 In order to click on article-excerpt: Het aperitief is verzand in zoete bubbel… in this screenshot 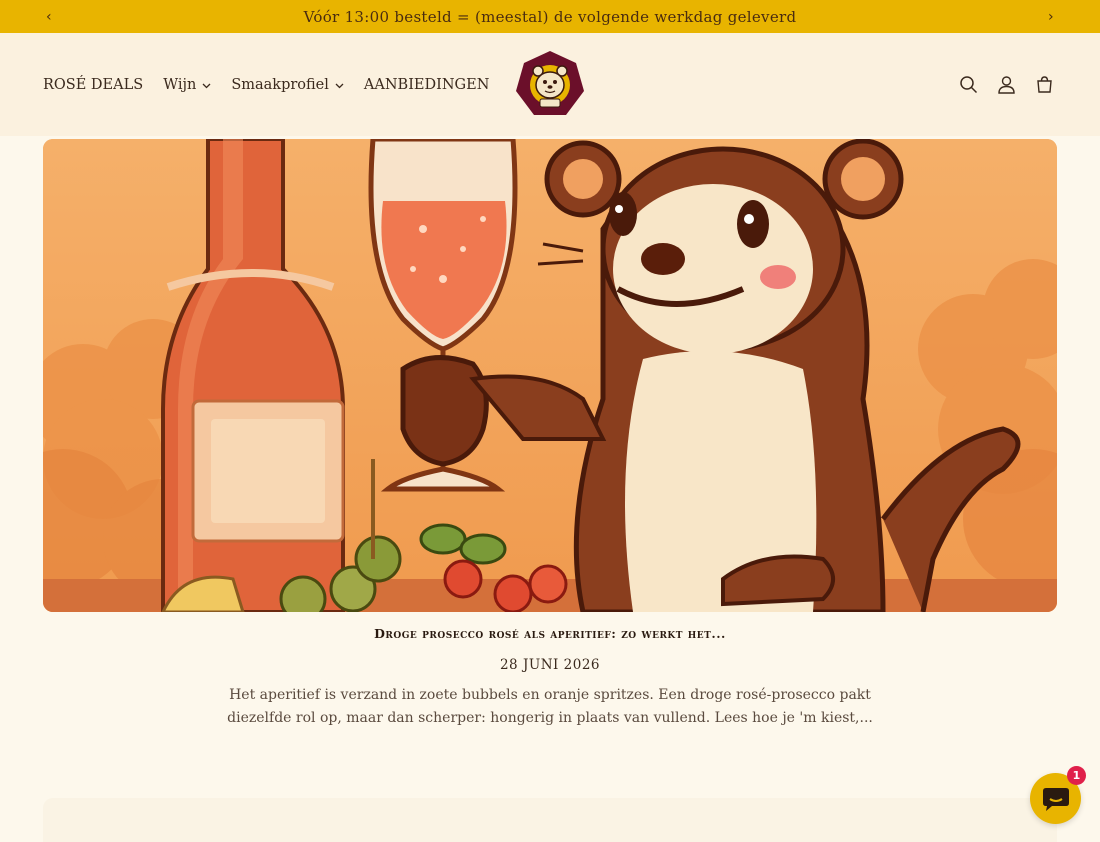, I will do `click(550, 706)`.